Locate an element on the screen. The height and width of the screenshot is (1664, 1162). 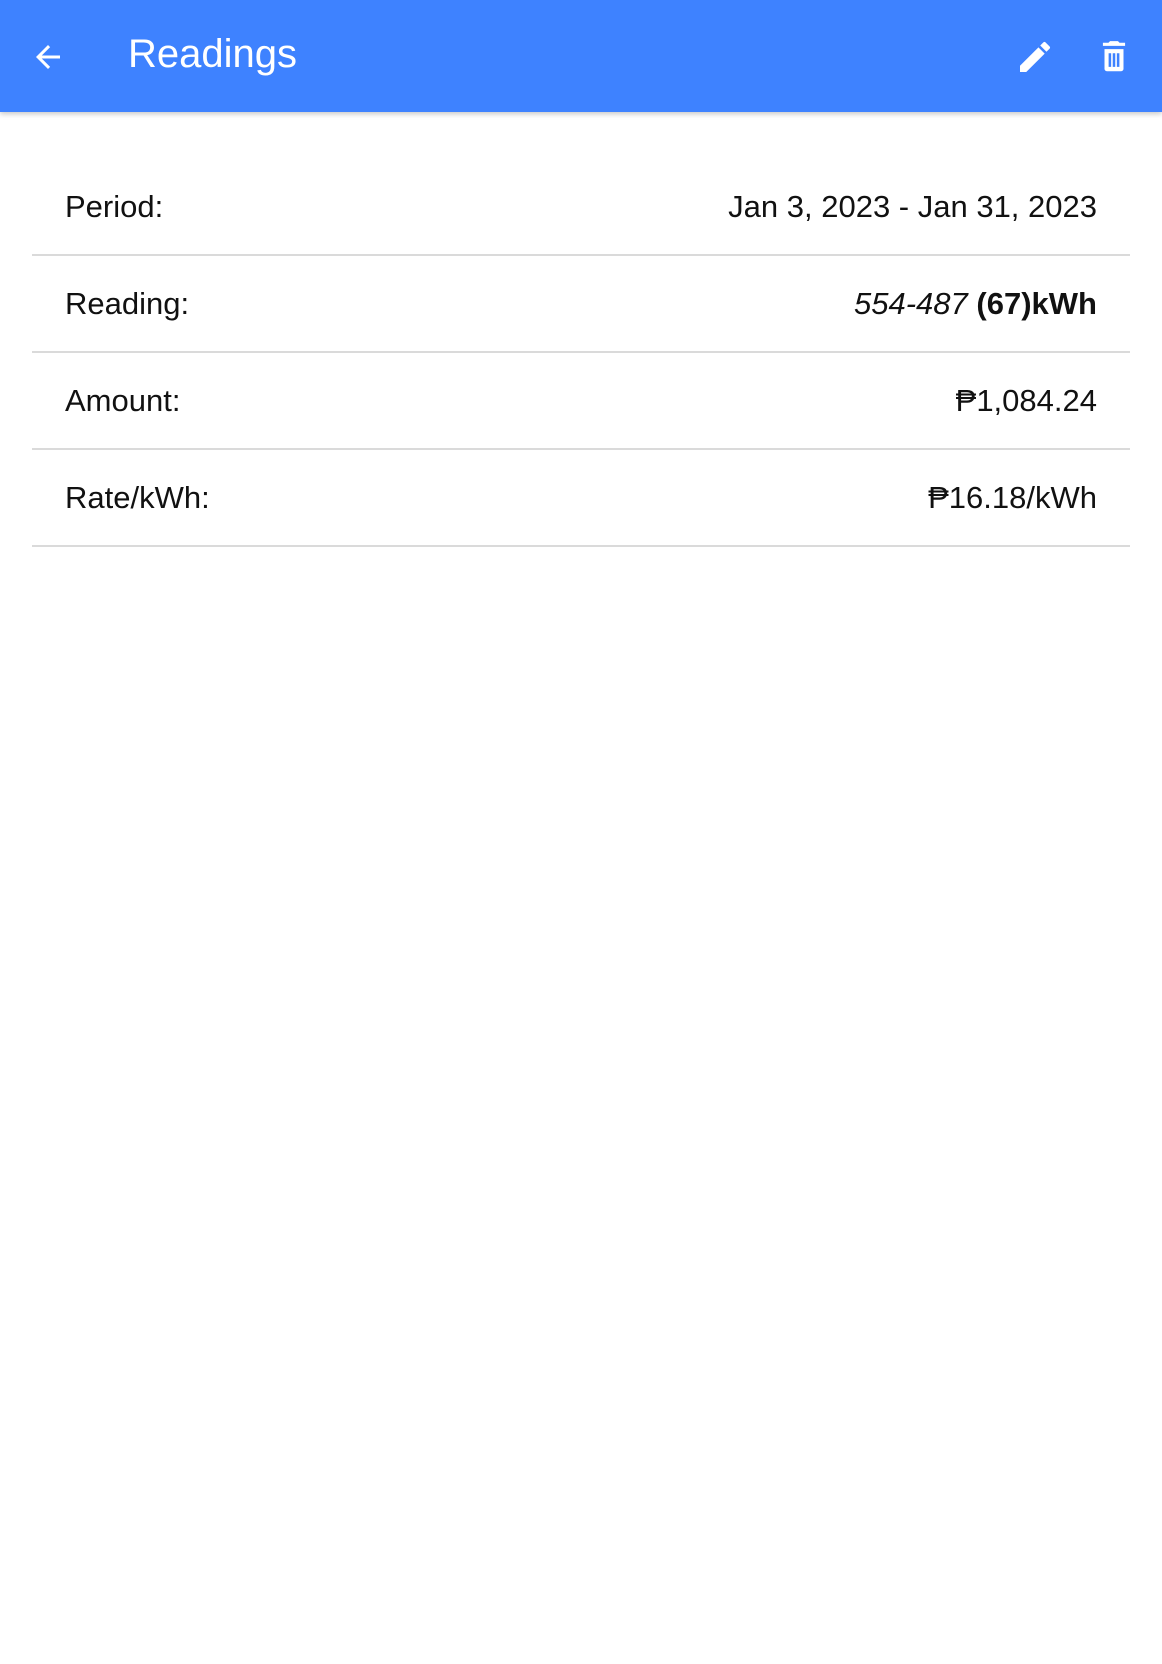
edit-button is located at coordinates (1035, 57).